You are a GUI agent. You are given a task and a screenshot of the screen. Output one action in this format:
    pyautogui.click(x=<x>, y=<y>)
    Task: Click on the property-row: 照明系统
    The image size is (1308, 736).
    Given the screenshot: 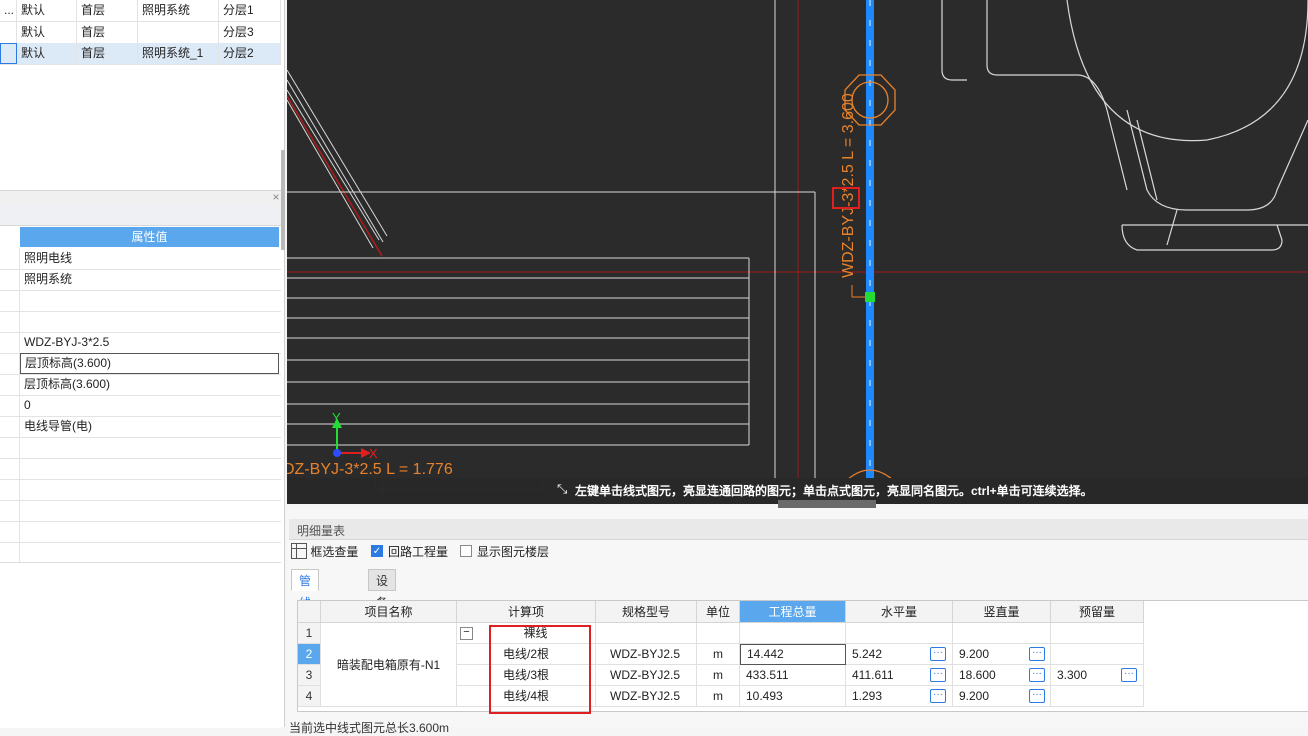 What is the action you would take?
    pyautogui.click(x=140, y=280)
    